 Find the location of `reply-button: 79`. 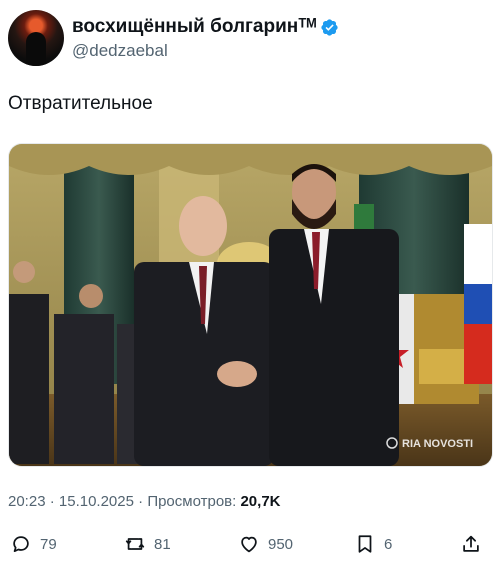

reply-button: 79 is located at coordinates (33, 544).